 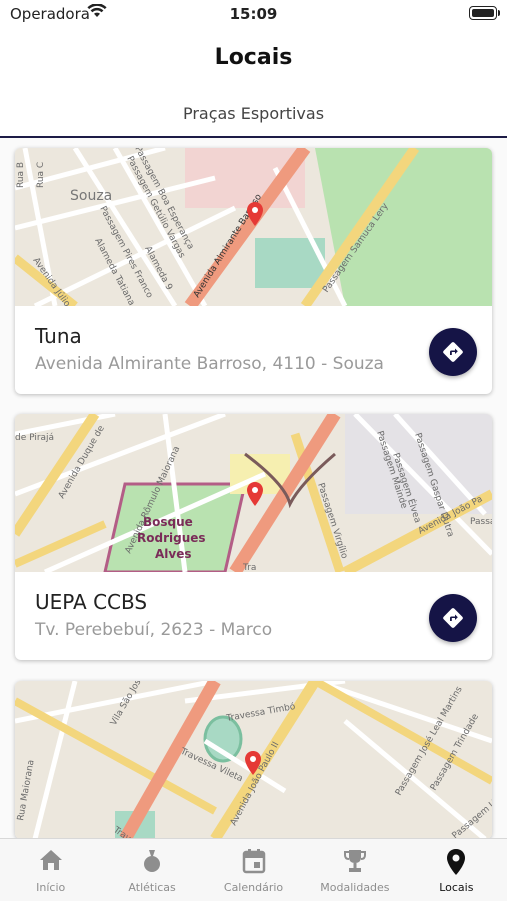 I want to click on clock: 15:09, so click(x=253, y=14).